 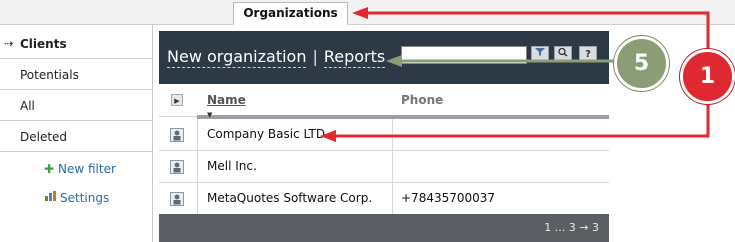 What do you see at coordinates (232, 166) in the screenshot?
I see `organization-name: Mell Inc.` at bounding box center [232, 166].